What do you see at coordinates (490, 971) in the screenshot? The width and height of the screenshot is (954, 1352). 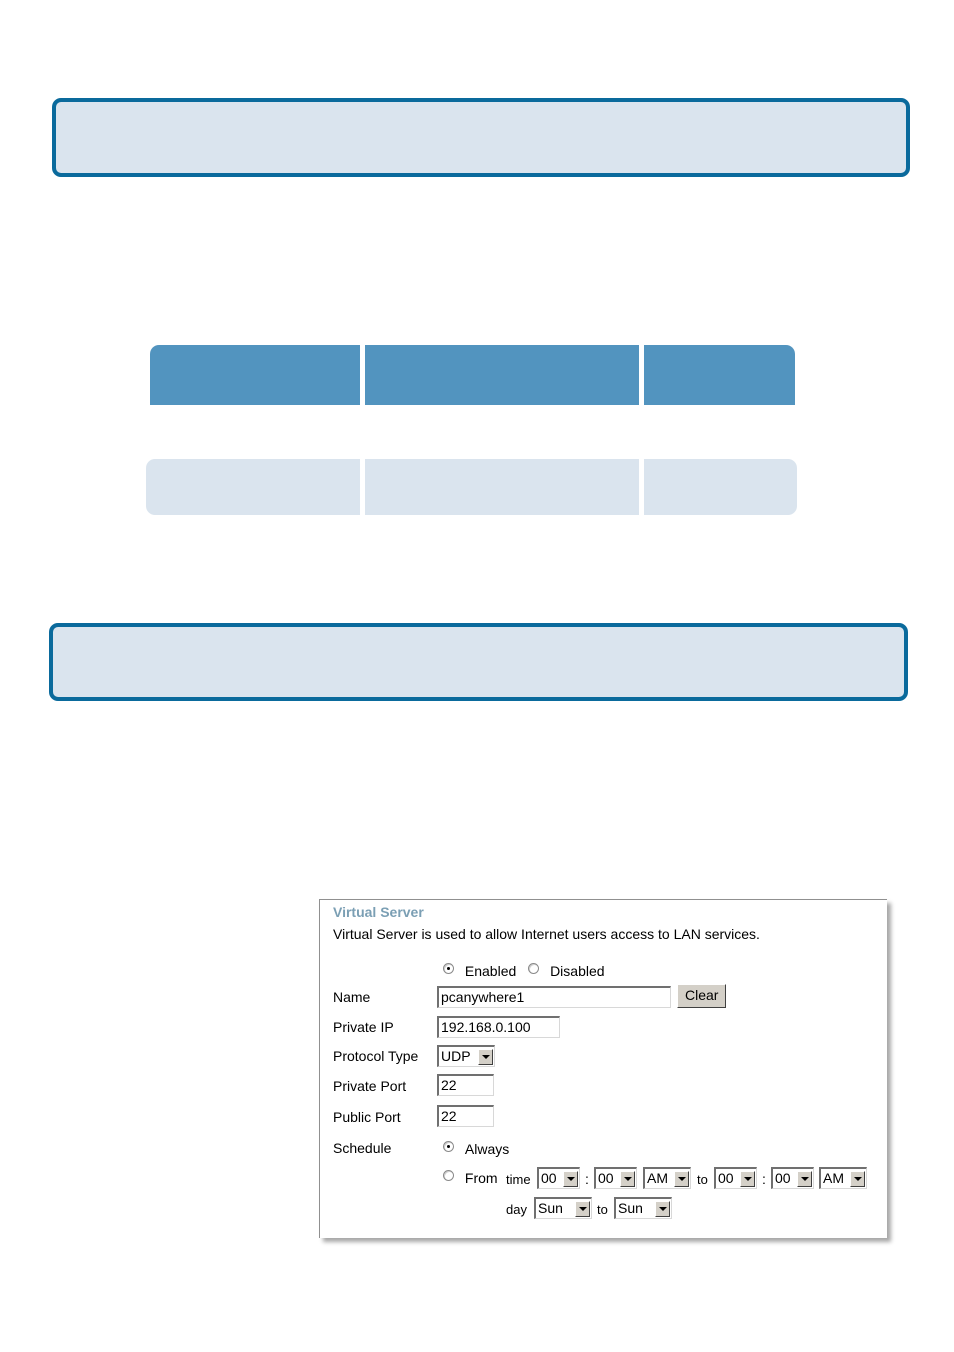 I see `enabled-label: Enabled` at bounding box center [490, 971].